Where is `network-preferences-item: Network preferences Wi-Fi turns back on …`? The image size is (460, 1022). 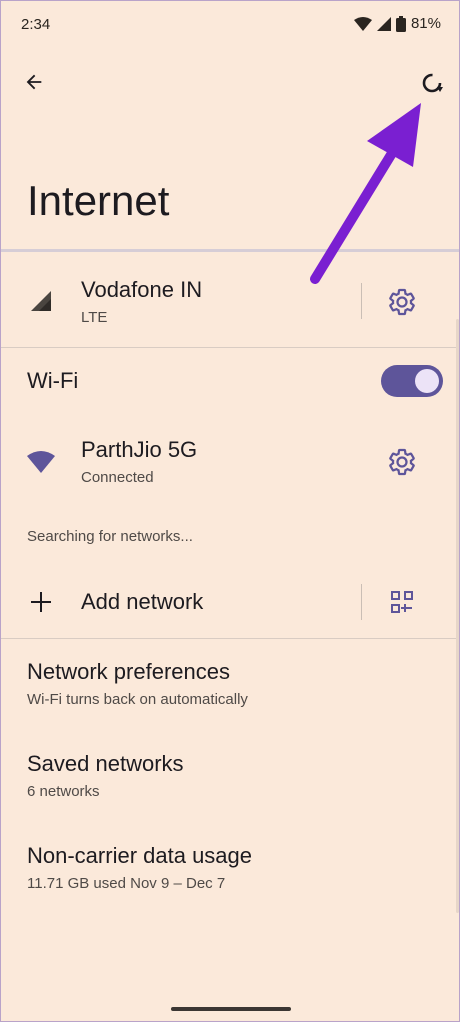
network-preferences-item: Network preferences Wi-Fi turns back on … is located at coordinates (226, 687).